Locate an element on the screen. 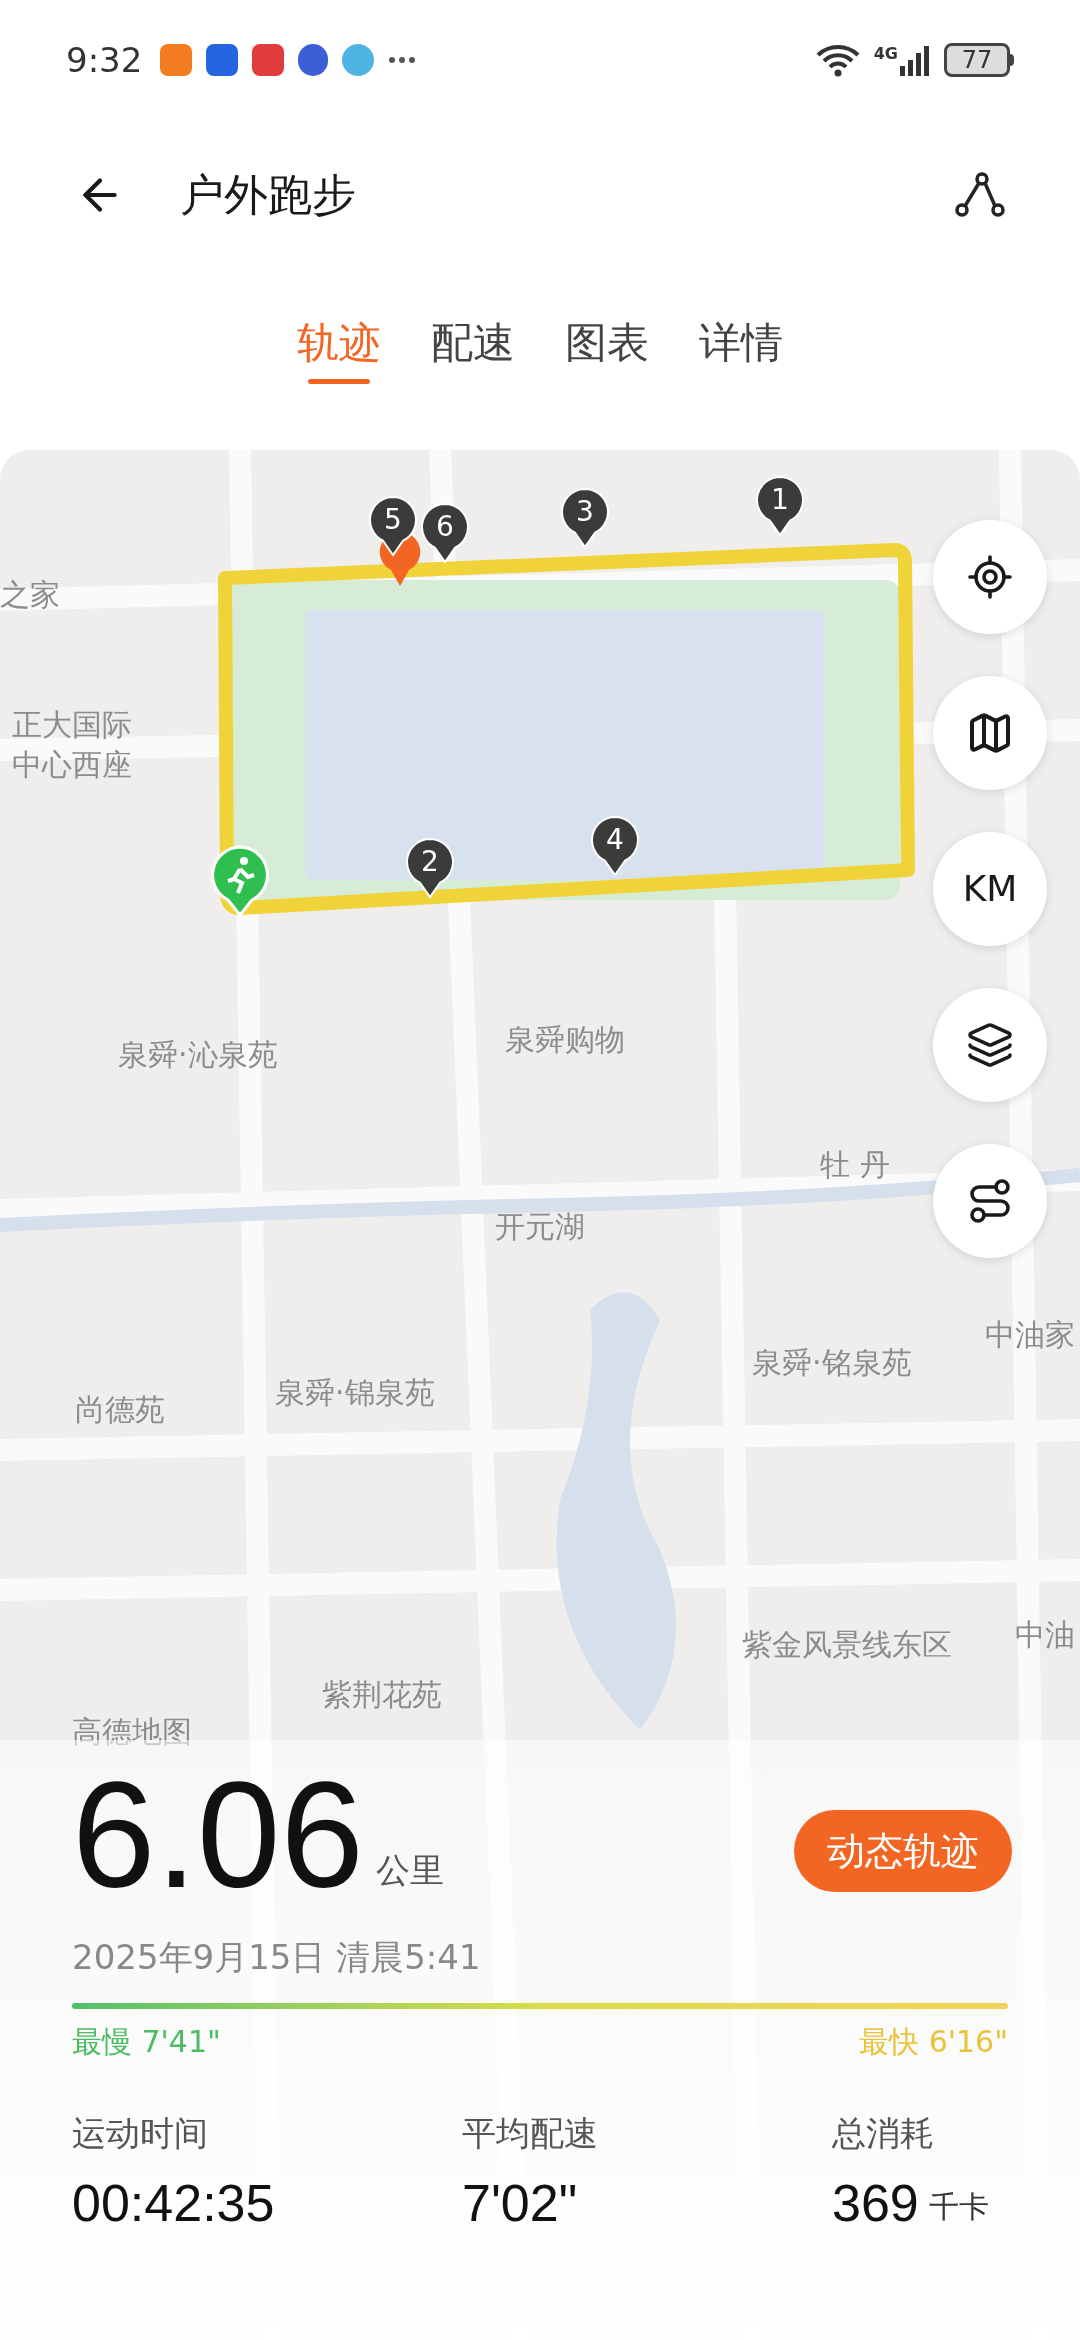 Image resolution: width=1080 pixels, height=2340 pixels. tab: 图表 is located at coordinates (607, 350).